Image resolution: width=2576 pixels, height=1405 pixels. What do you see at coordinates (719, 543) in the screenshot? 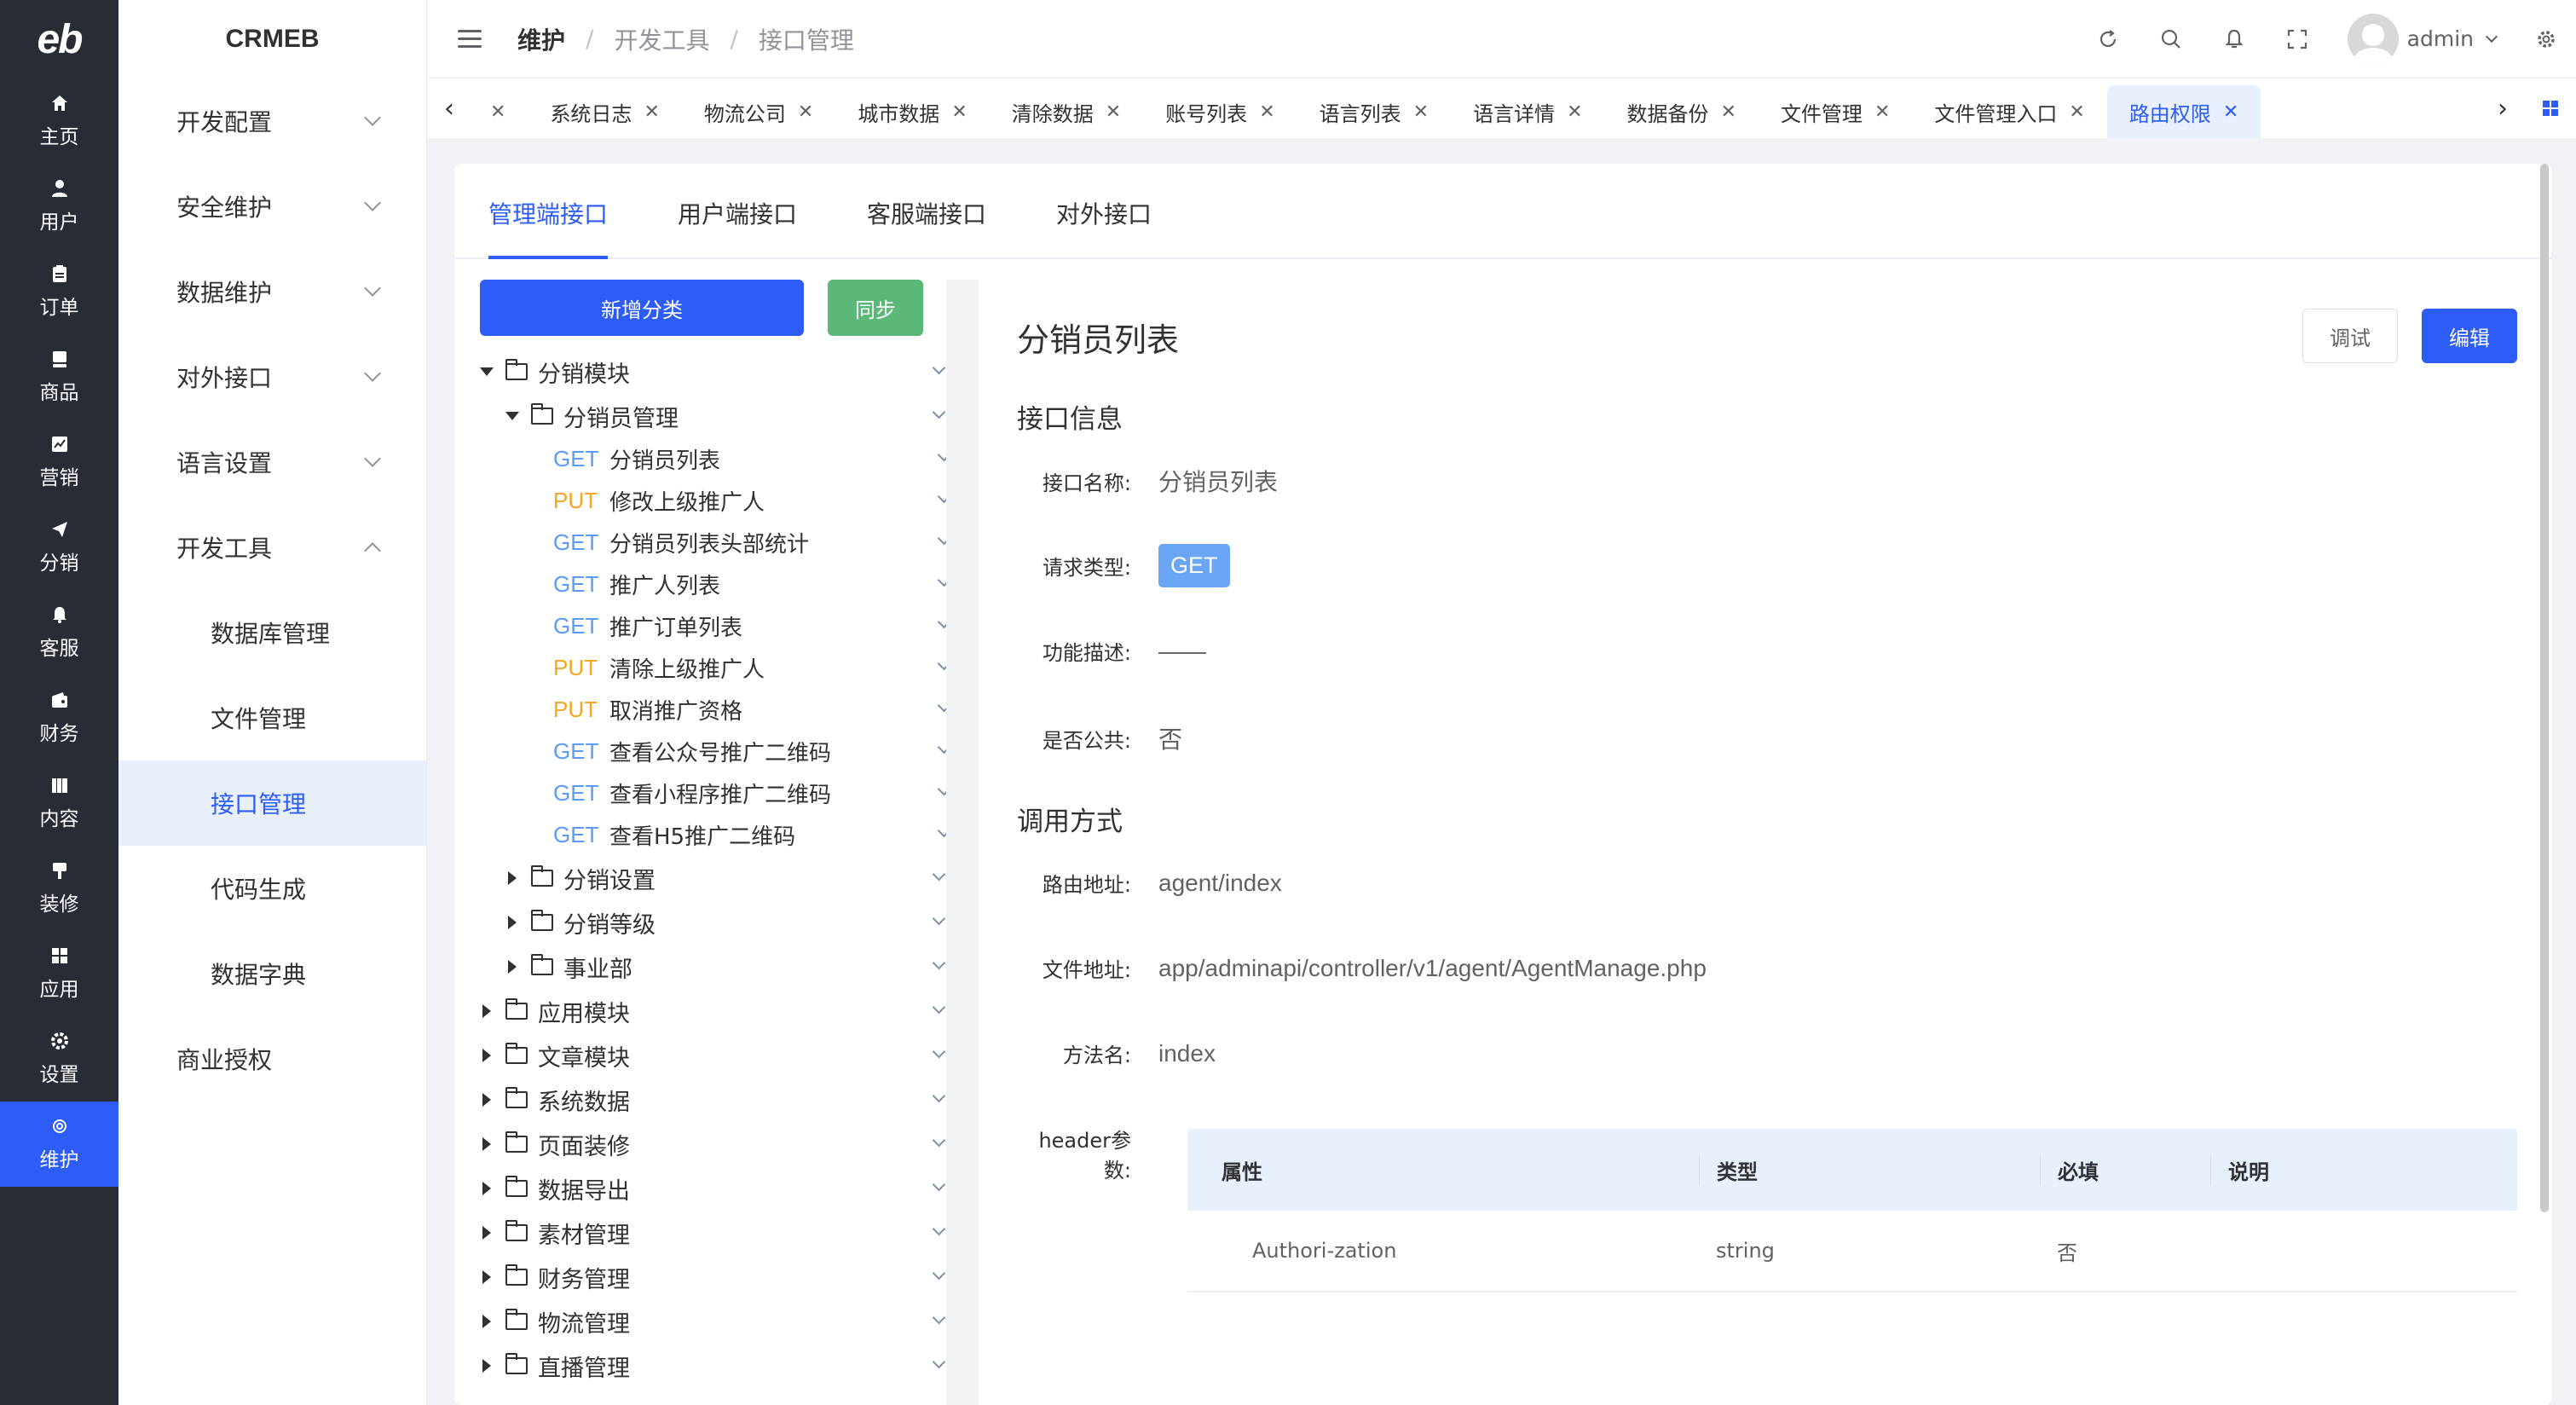
I see `api-item: GET 分销员列表头部统计` at bounding box center [719, 543].